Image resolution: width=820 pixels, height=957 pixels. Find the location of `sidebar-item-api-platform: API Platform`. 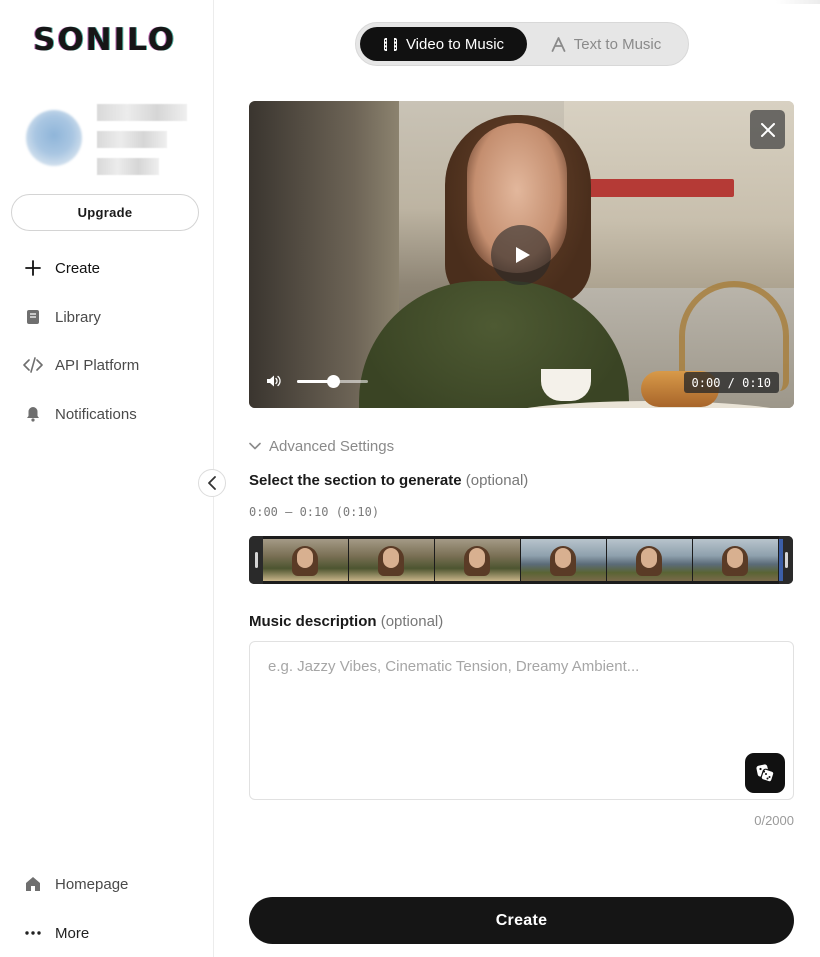

sidebar-item-api-platform: API Platform is located at coordinates (80, 365).